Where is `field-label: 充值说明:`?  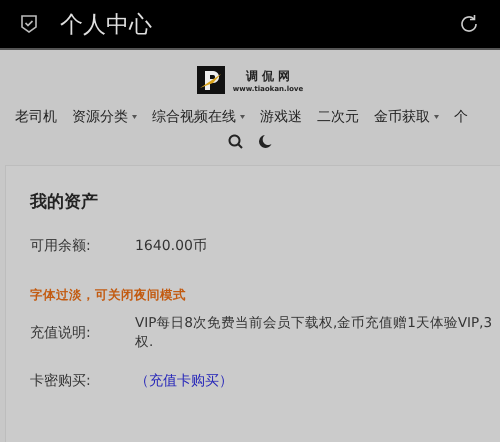 field-label: 充值说明: is located at coordinates (61, 333).